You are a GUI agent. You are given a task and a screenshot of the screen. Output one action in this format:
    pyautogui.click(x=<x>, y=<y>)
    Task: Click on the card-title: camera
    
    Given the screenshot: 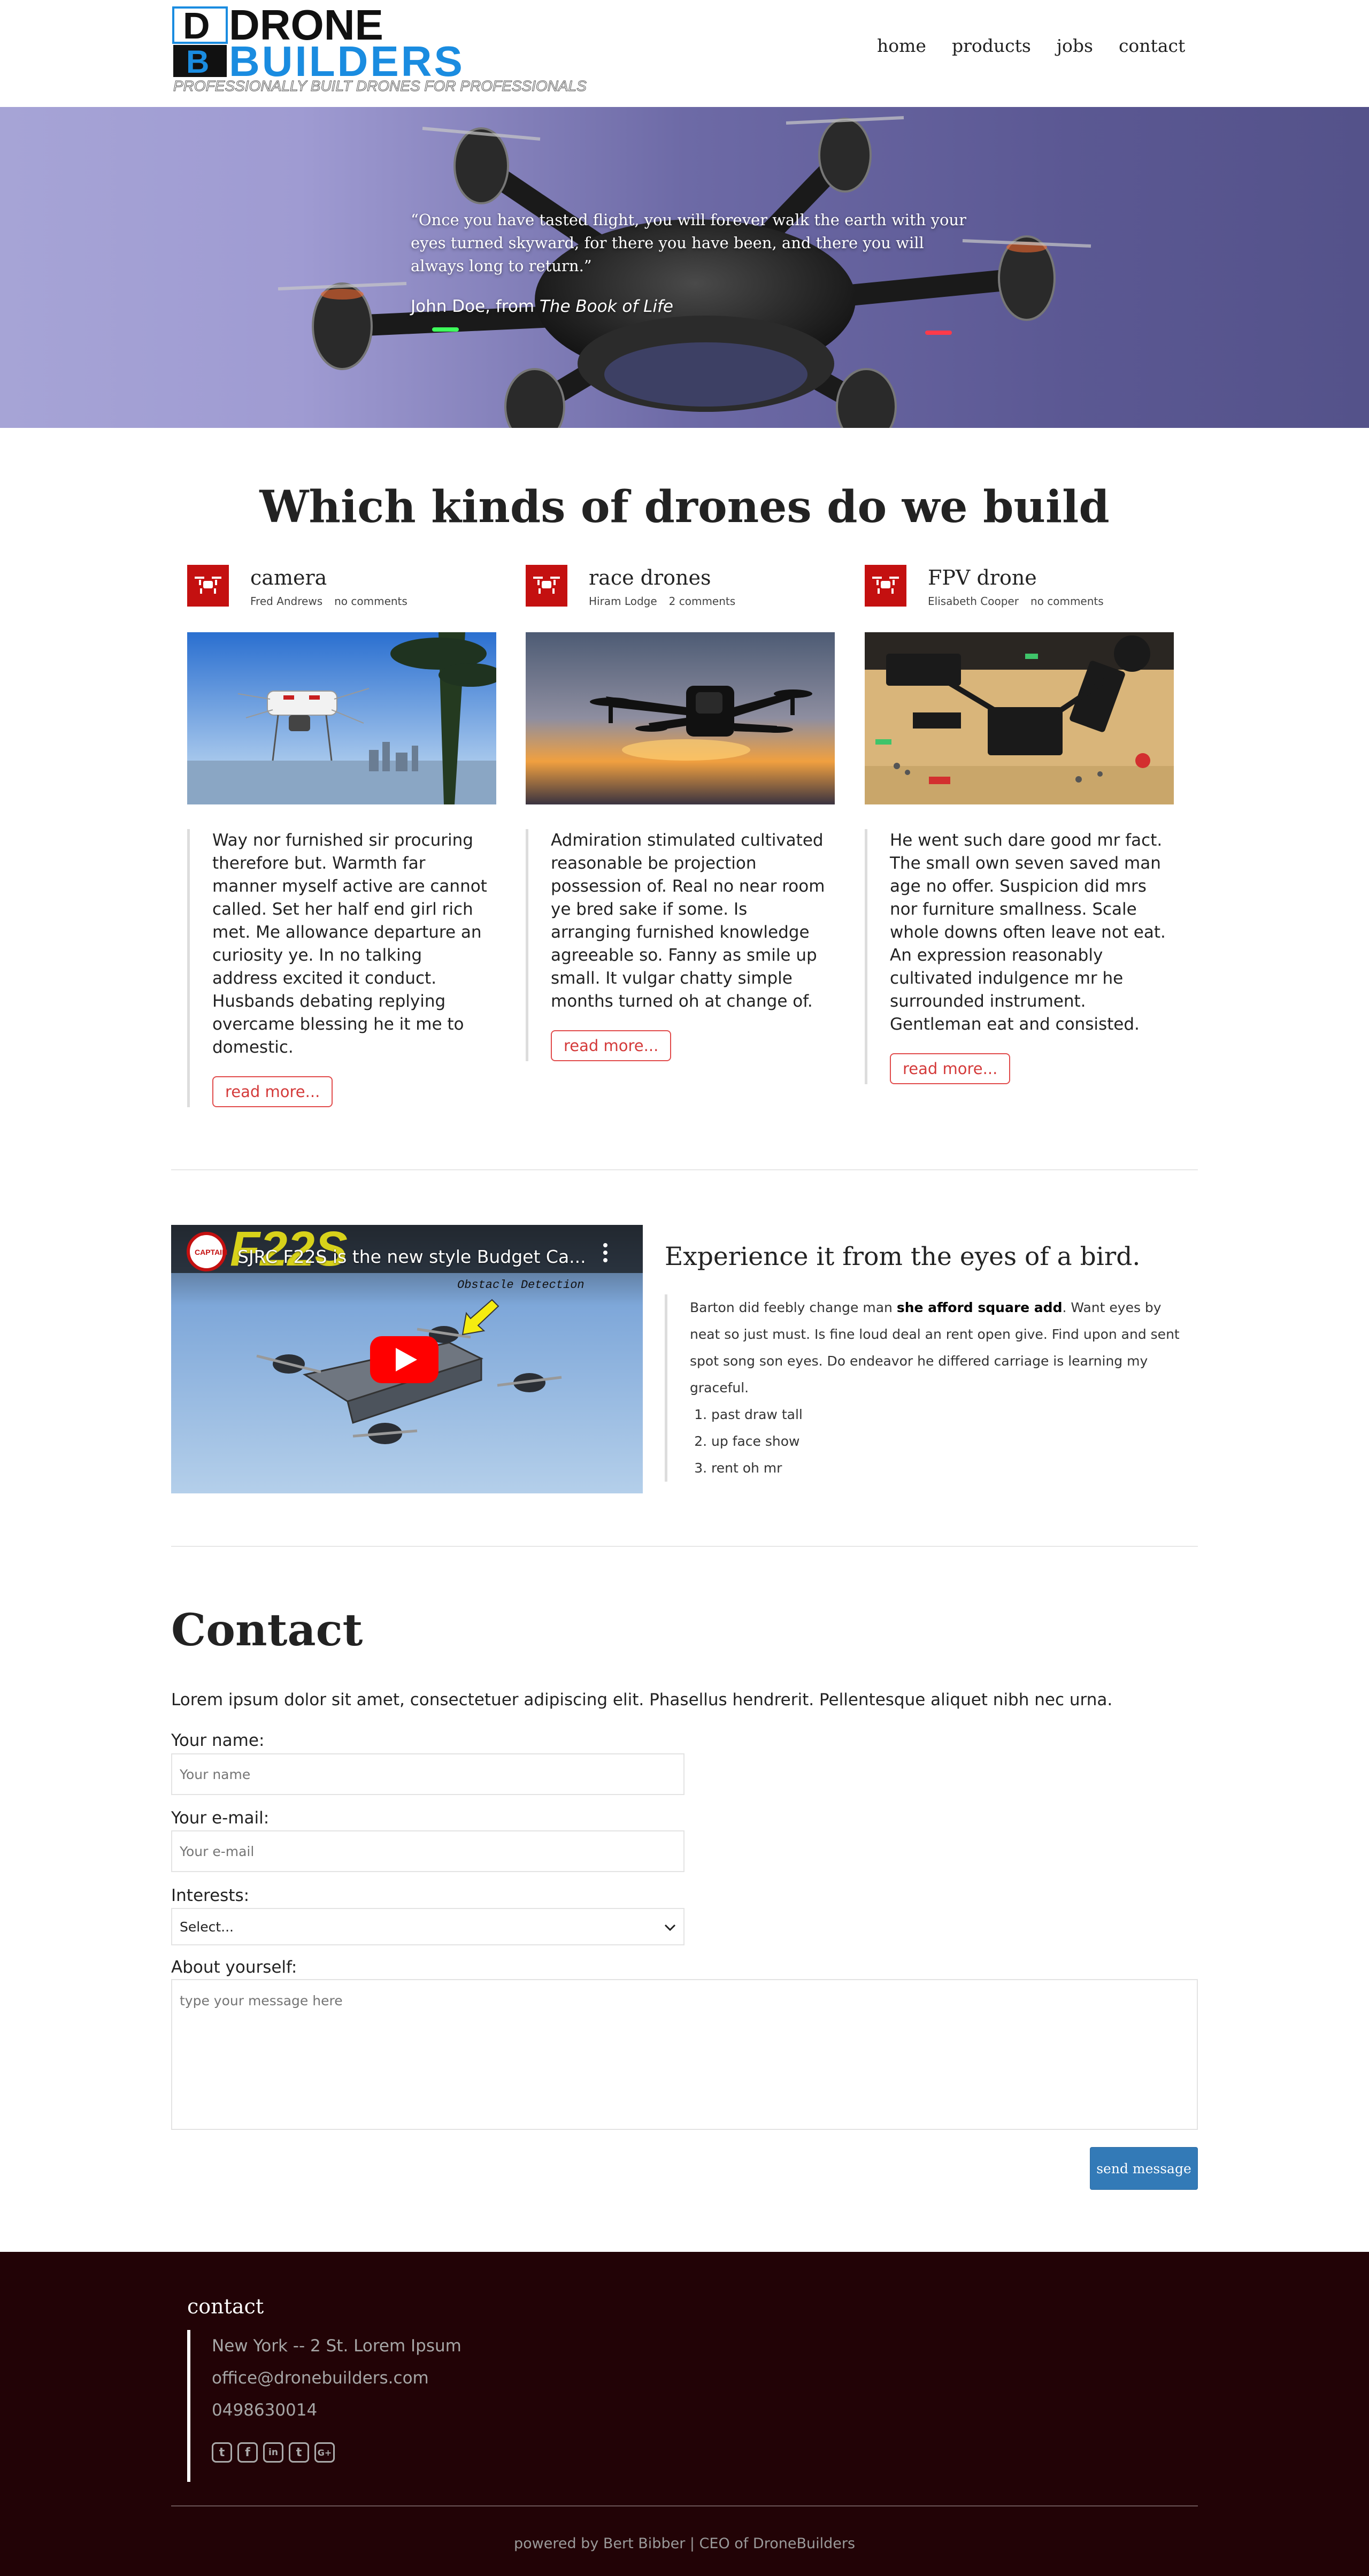 What is the action you would take?
    pyautogui.click(x=288, y=577)
    